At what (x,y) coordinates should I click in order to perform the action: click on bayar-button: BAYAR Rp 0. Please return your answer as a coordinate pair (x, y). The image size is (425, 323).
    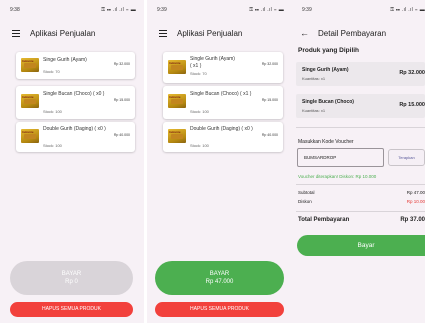
    Looking at the image, I should click on (71, 278).